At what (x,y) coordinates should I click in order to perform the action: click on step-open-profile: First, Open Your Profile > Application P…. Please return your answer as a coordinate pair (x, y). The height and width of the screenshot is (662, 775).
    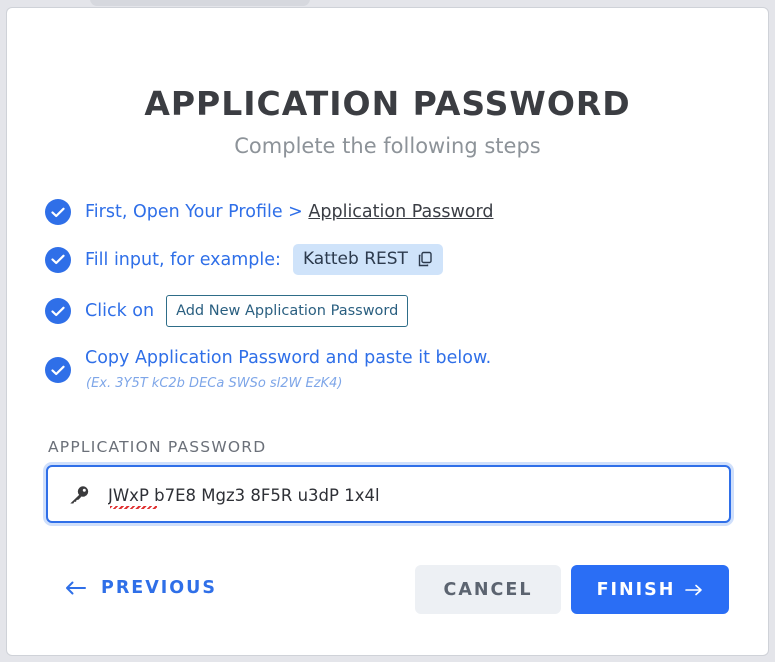
    Looking at the image, I should click on (269, 212).